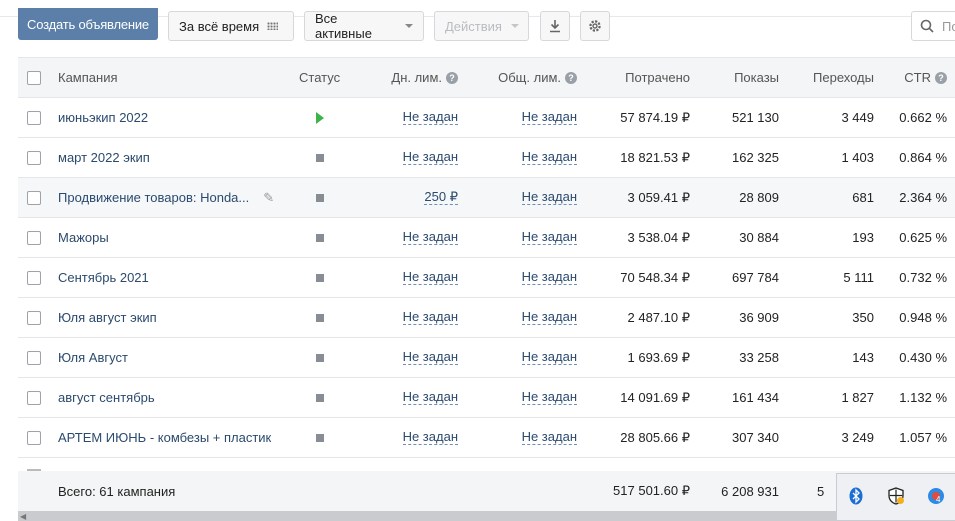 This screenshot has height=521, width=955. What do you see at coordinates (441, 197) in the screenshot?
I see `daily-limit-link: 250 ₽` at bounding box center [441, 197].